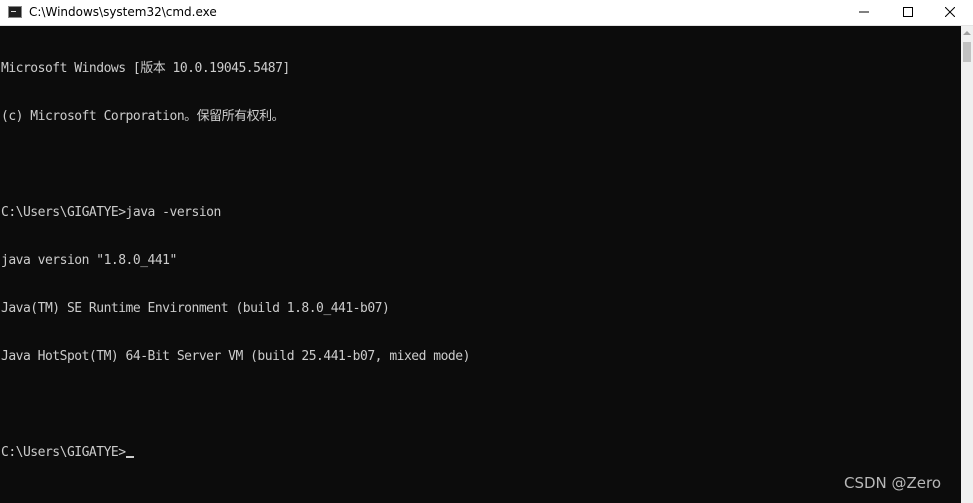 Image resolution: width=973 pixels, height=503 pixels. What do you see at coordinates (111, 212) in the screenshot?
I see `console-line: C:\Users\GIGATYE>java -version` at bounding box center [111, 212].